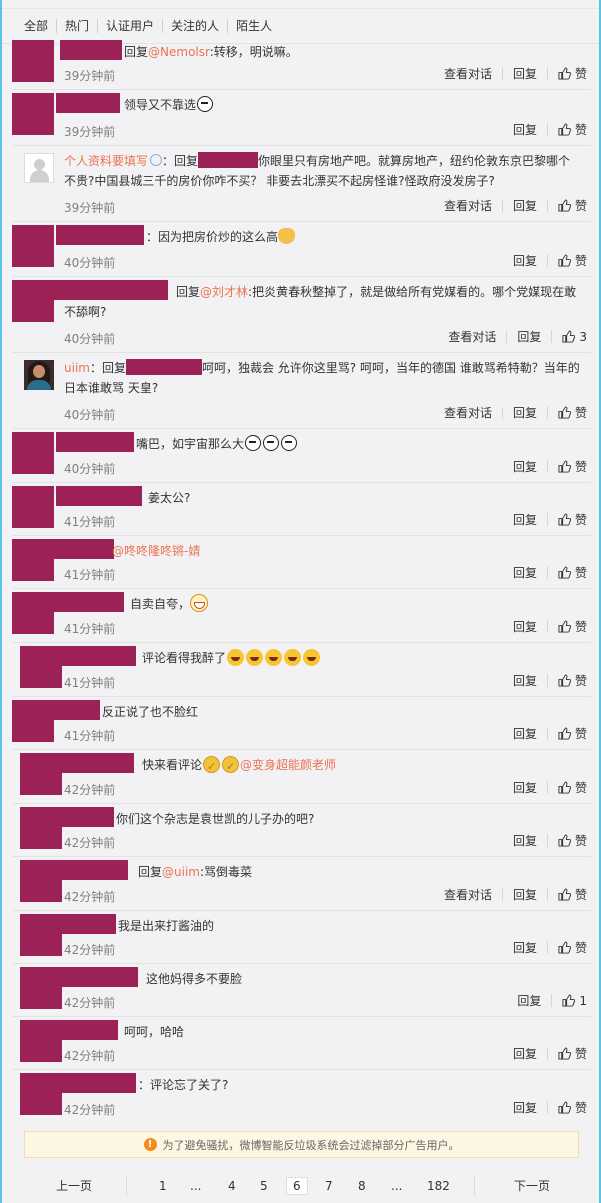 Image resolution: width=601 pixels, height=1203 pixels. I want to click on mention-link: @Nemolsr, so click(179, 52).